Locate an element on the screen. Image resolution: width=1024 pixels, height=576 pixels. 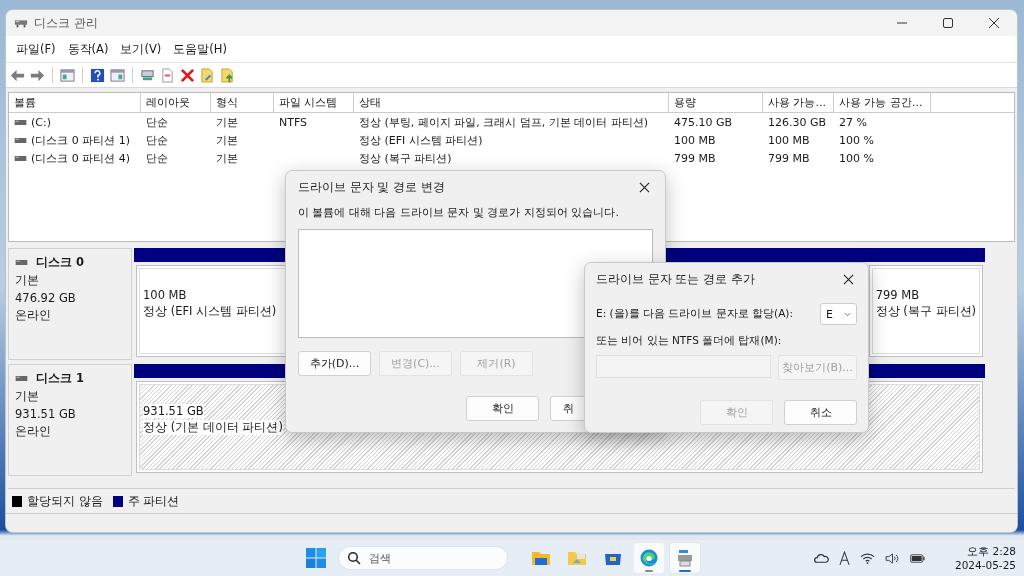
partition-size: 100 MB is located at coordinates (165, 295).